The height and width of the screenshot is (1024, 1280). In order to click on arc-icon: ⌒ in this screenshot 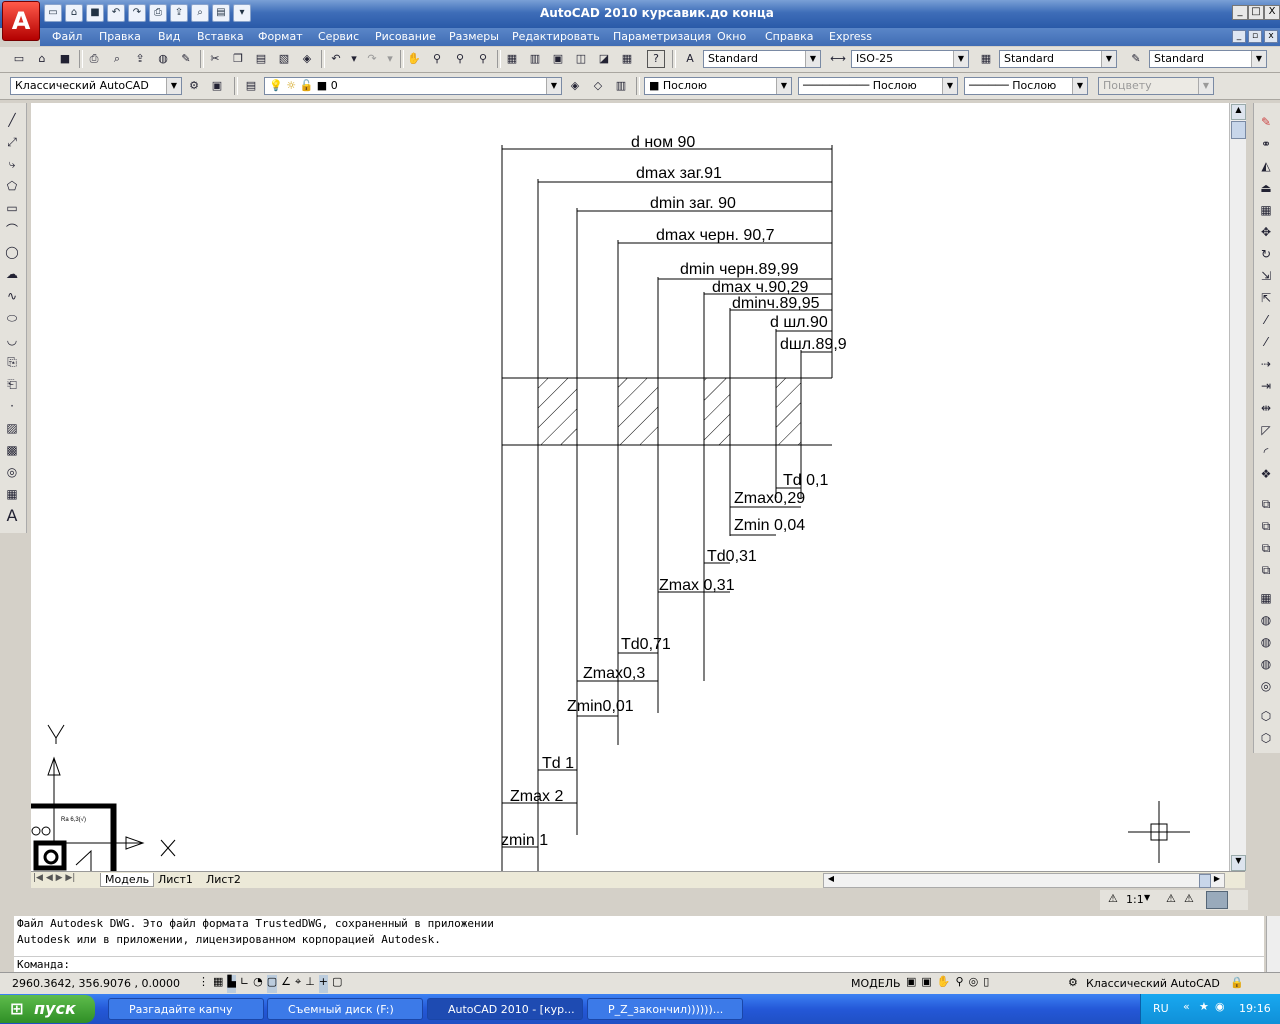, I will do `click(12, 230)`.